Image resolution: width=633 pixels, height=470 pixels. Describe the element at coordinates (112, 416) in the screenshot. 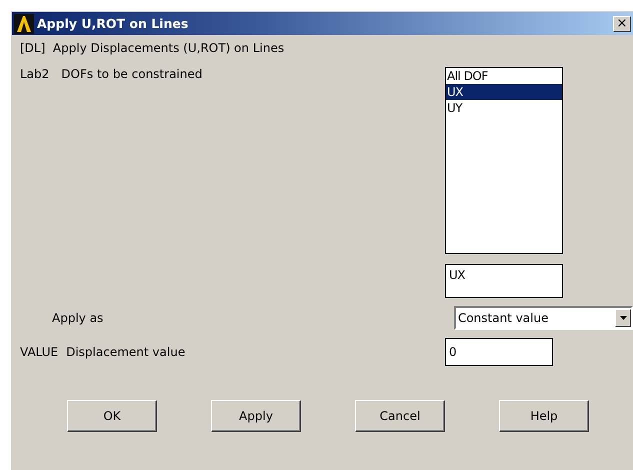

I see `dialog-button: OK` at that location.